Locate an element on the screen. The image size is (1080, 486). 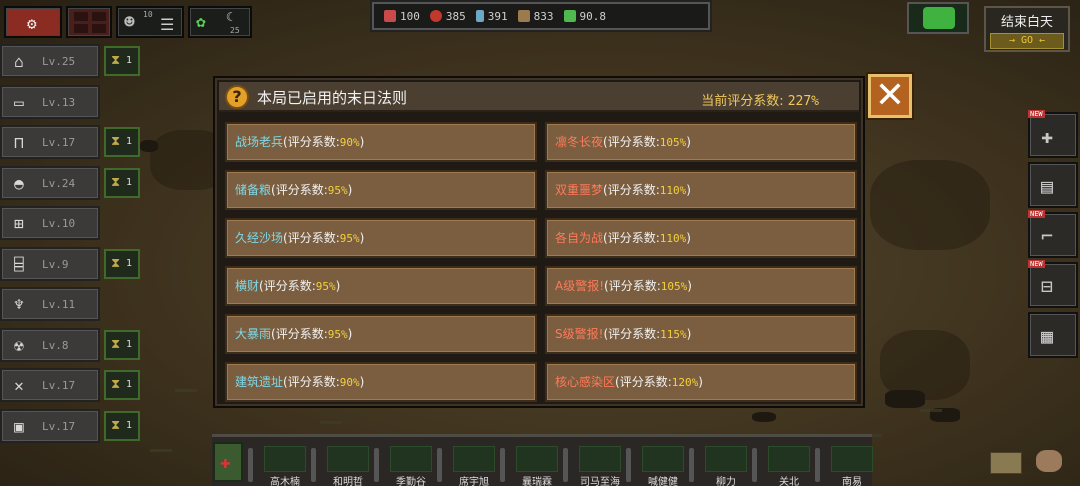
building-row: ♆ Lv.11 is located at coordinates (70, 304).